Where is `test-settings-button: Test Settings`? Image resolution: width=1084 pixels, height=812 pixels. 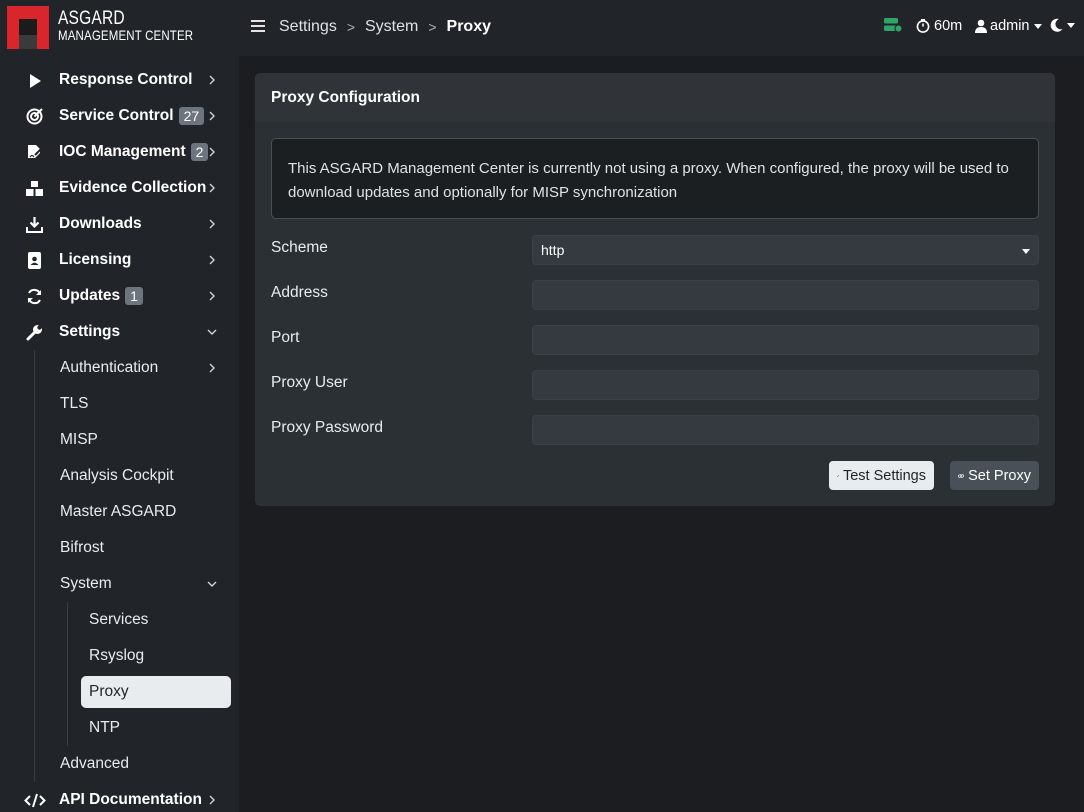 test-settings-button: Test Settings is located at coordinates (881, 475).